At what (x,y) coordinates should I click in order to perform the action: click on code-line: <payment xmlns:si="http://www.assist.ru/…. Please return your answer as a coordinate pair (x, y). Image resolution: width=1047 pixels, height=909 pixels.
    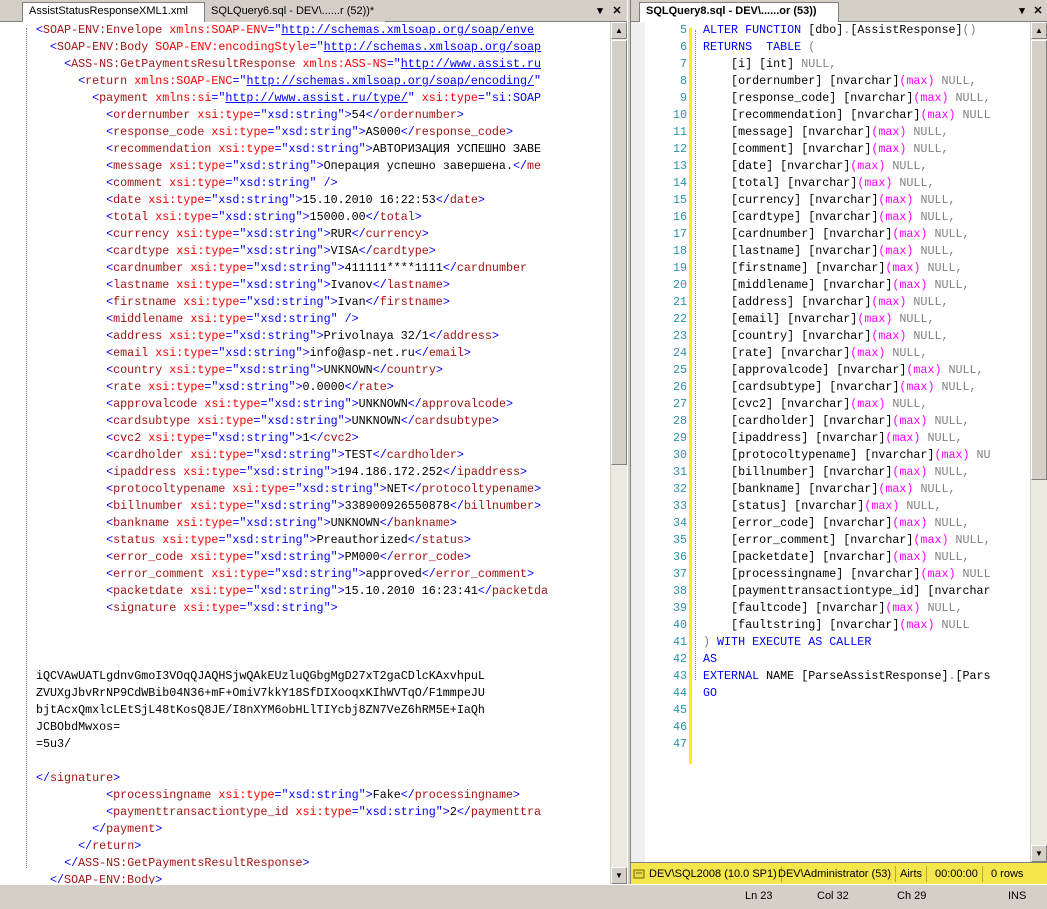
    Looking at the image, I should click on (292, 98).